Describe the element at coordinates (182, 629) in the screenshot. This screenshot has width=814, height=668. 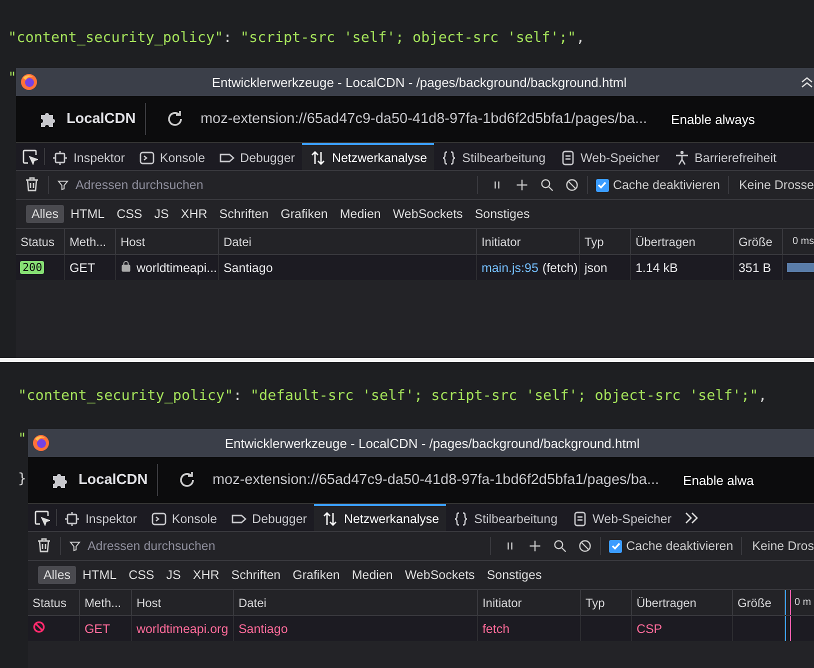
I see `host-cell: worldtimeapi.org` at that location.